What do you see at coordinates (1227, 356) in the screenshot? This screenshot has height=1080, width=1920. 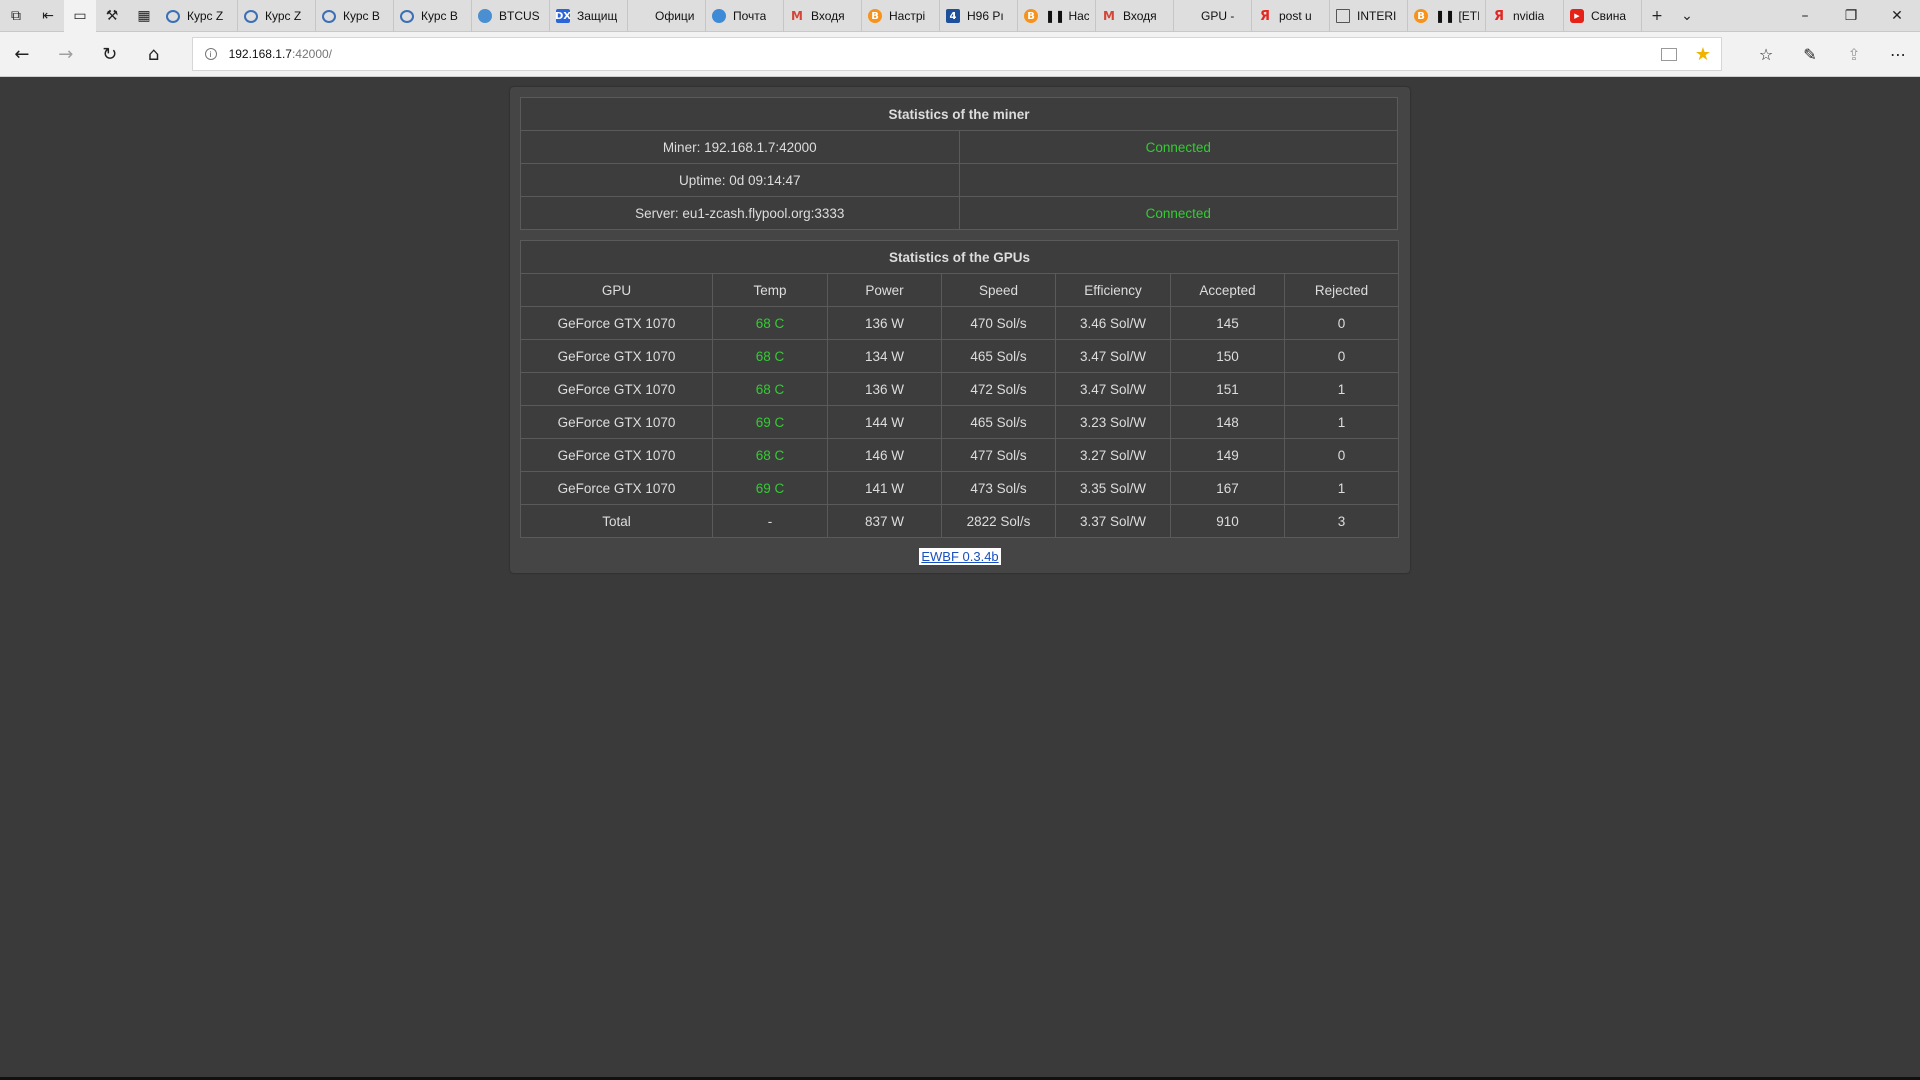 I see `table-cell: 150` at bounding box center [1227, 356].